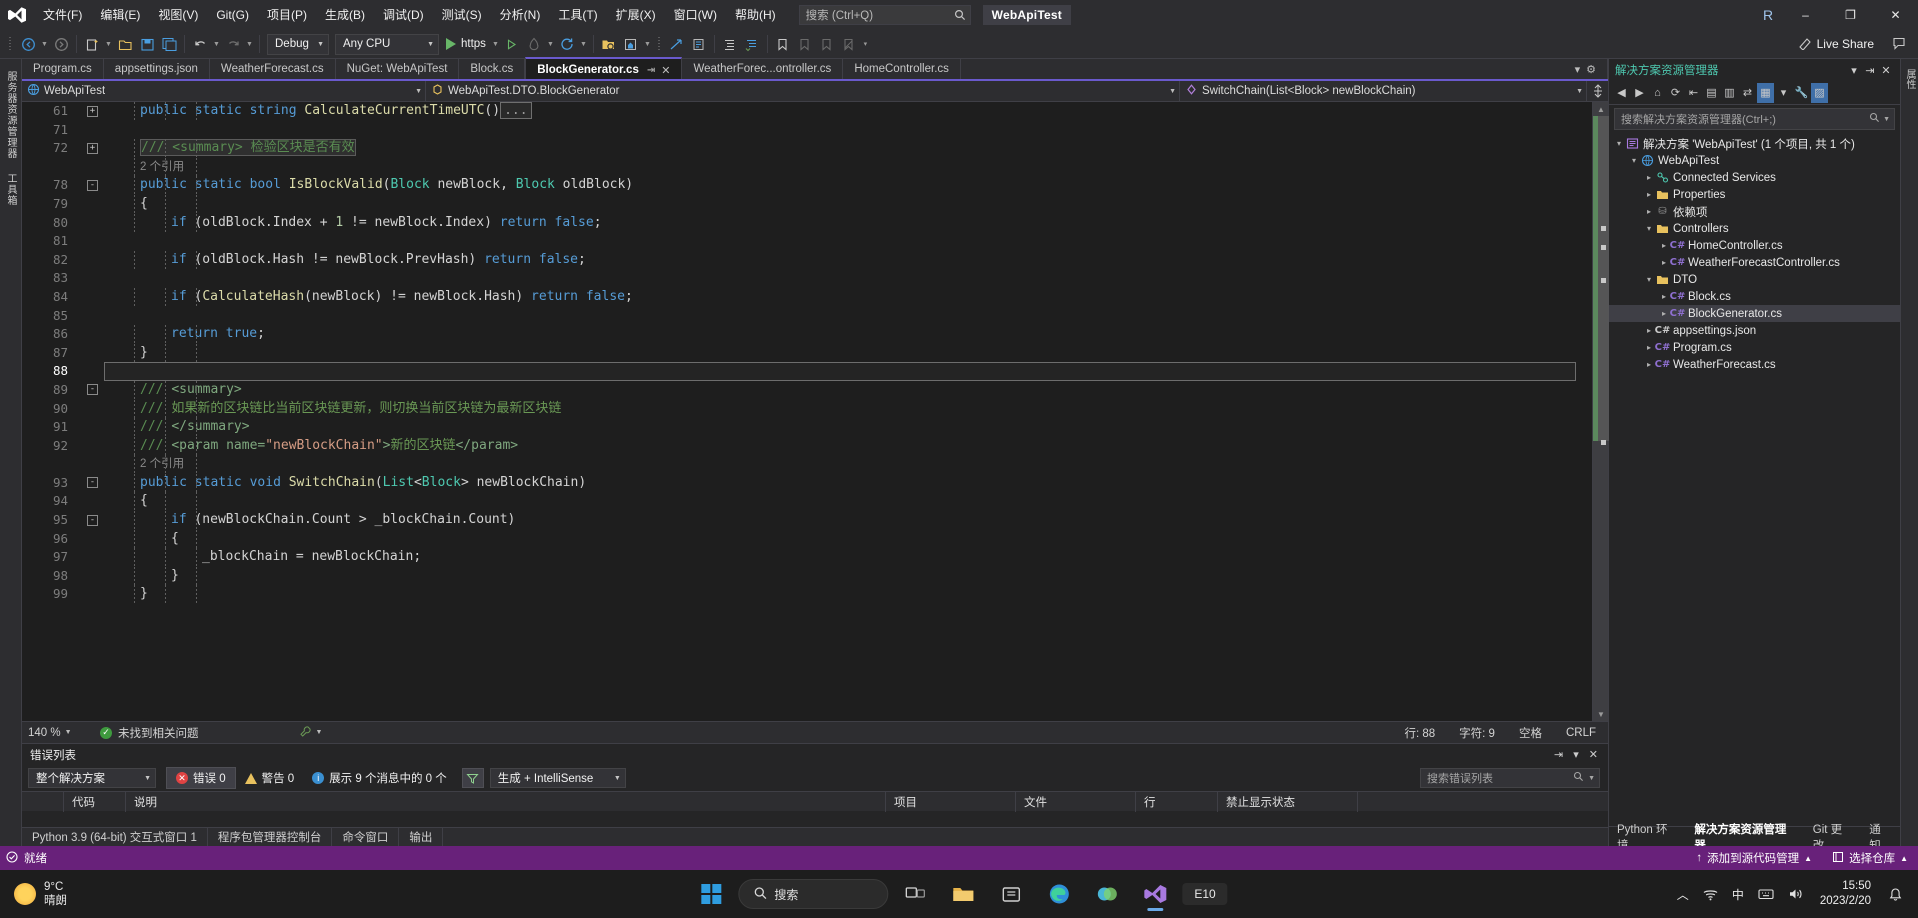 The width and height of the screenshot is (1918, 918). I want to click on menu-file: 文件(F), so click(62, 15).